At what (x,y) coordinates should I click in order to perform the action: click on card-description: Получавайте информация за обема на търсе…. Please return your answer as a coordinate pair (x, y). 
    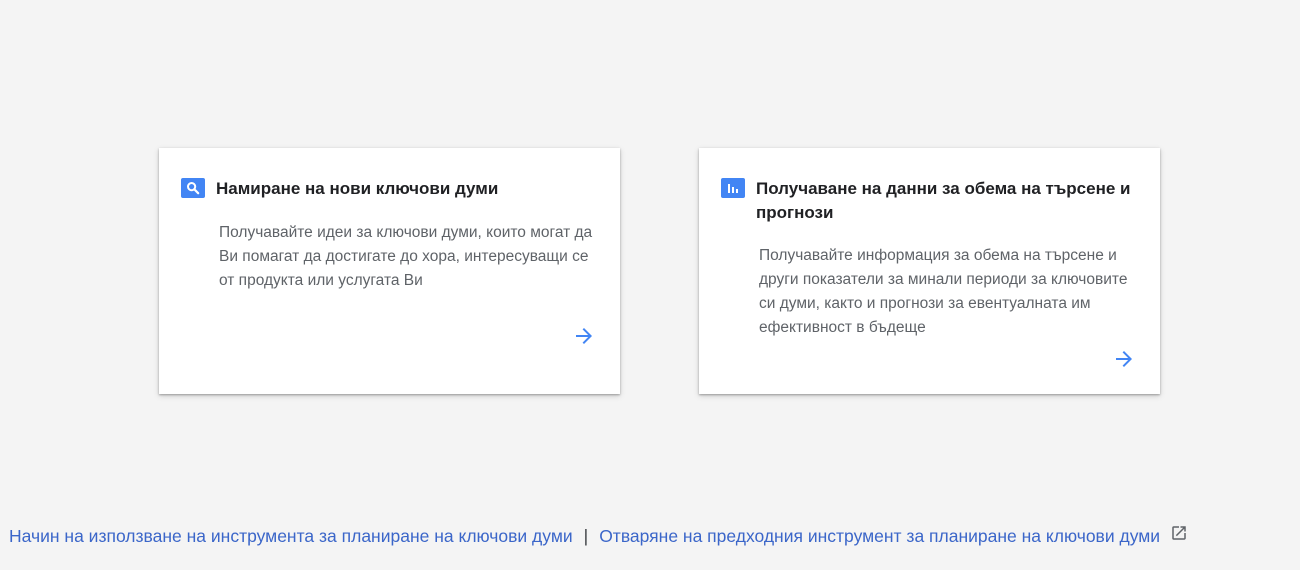
    Looking at the image, I should click on (943, 291).